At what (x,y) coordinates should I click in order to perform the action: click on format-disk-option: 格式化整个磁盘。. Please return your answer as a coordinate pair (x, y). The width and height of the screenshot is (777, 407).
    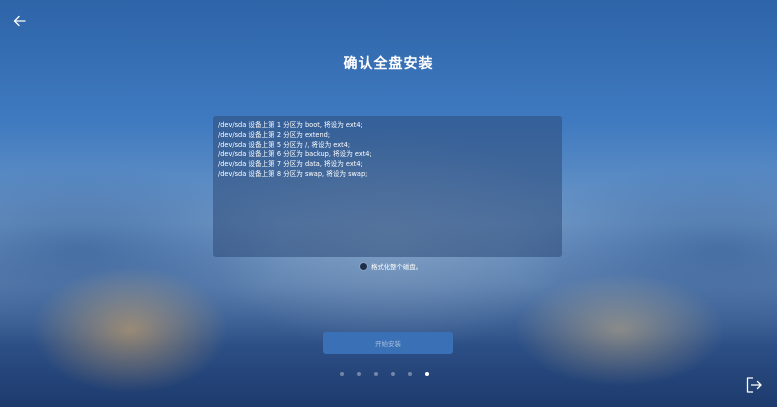
    Looking at the image, I should click on (391, 266).